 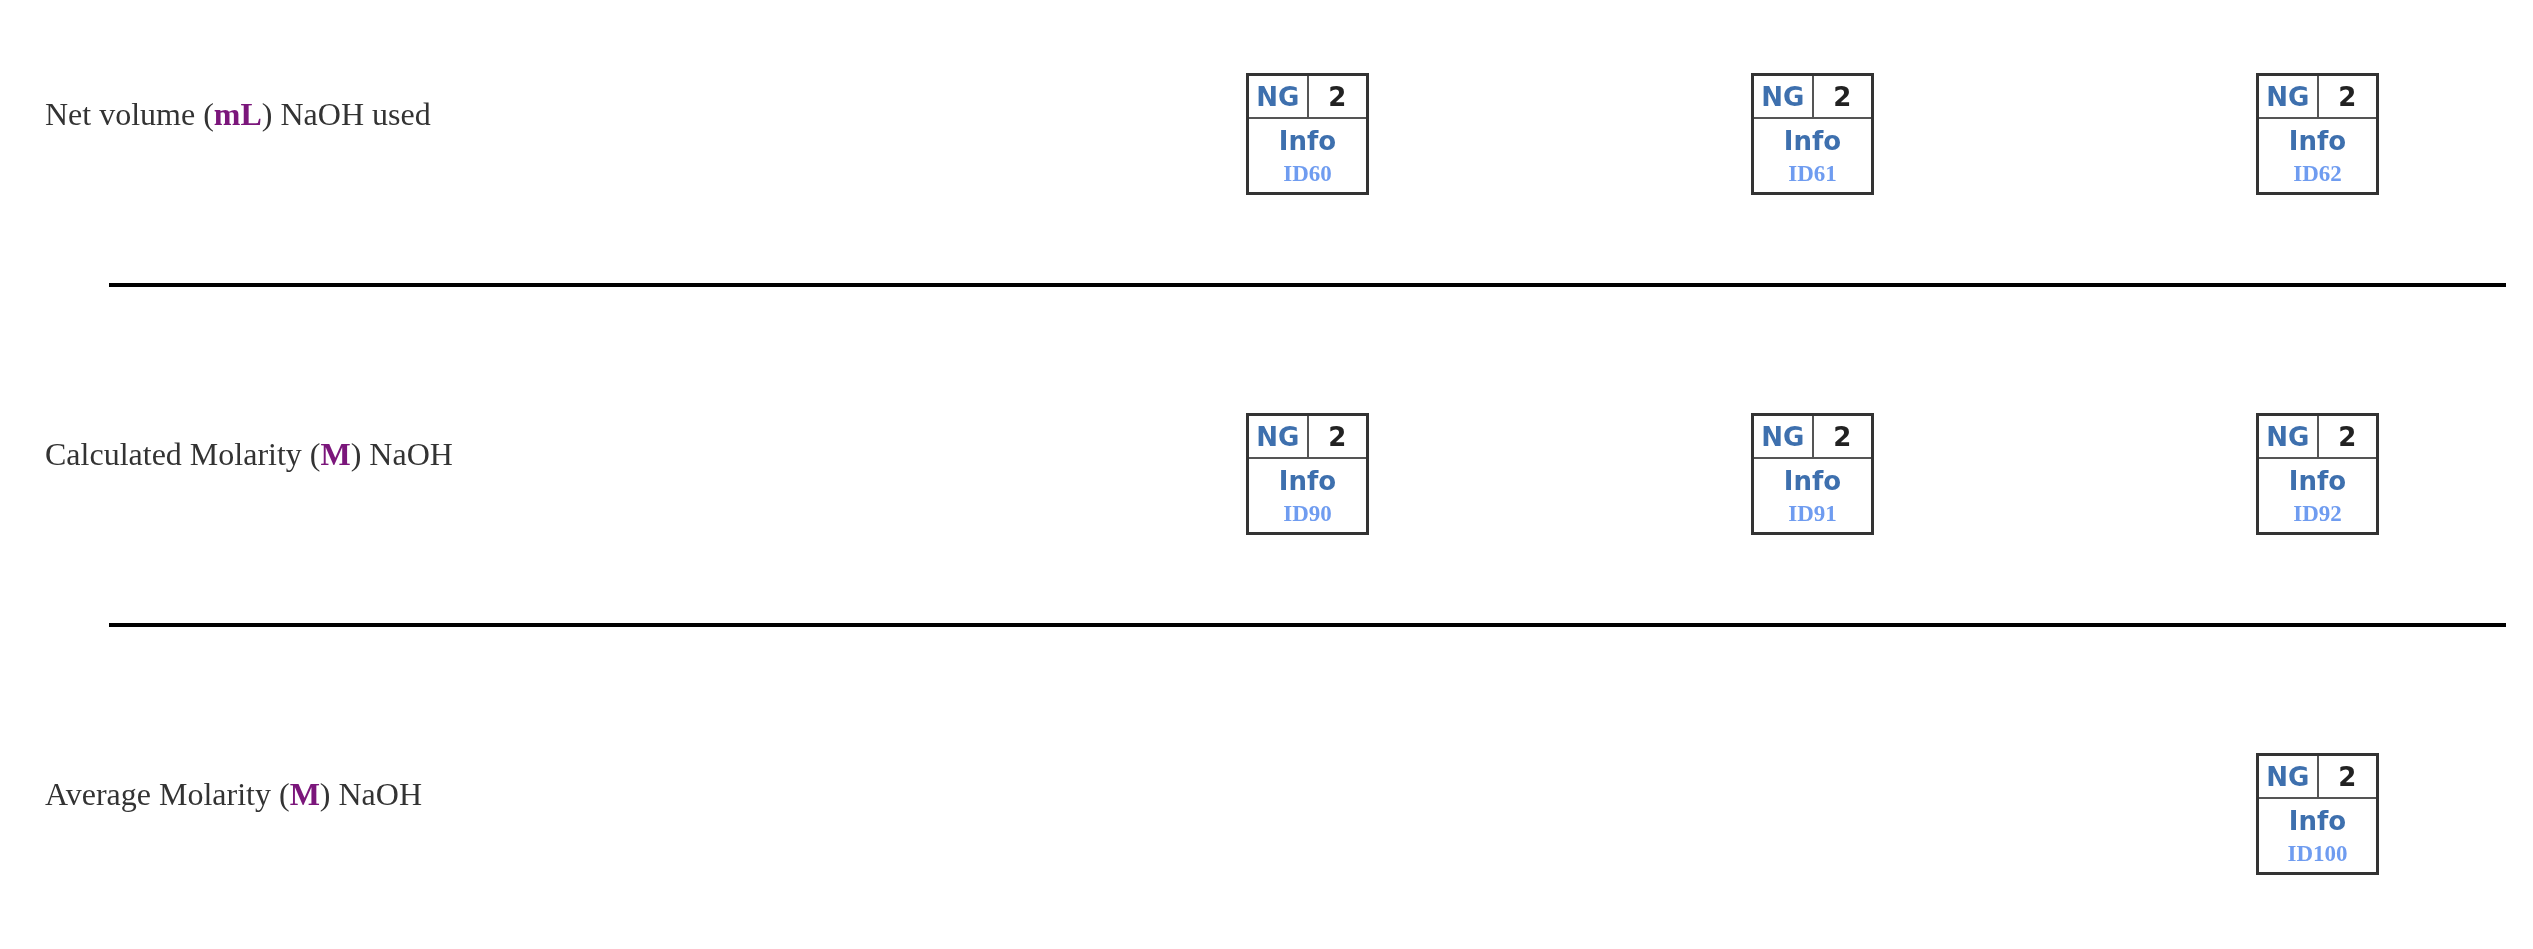 I want to click on id-label: ID100, so click(x=2317, y=854).